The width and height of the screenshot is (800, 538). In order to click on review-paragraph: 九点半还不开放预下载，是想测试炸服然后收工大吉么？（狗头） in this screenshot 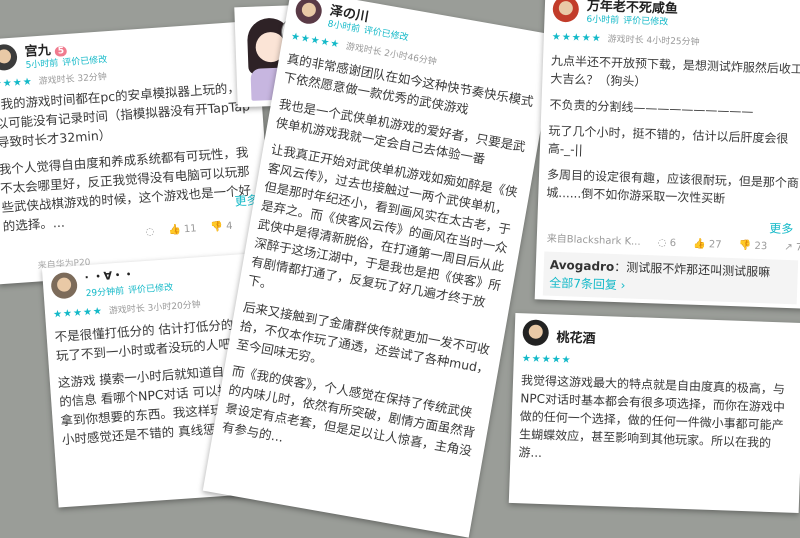, I will do `click(675, 71)`.